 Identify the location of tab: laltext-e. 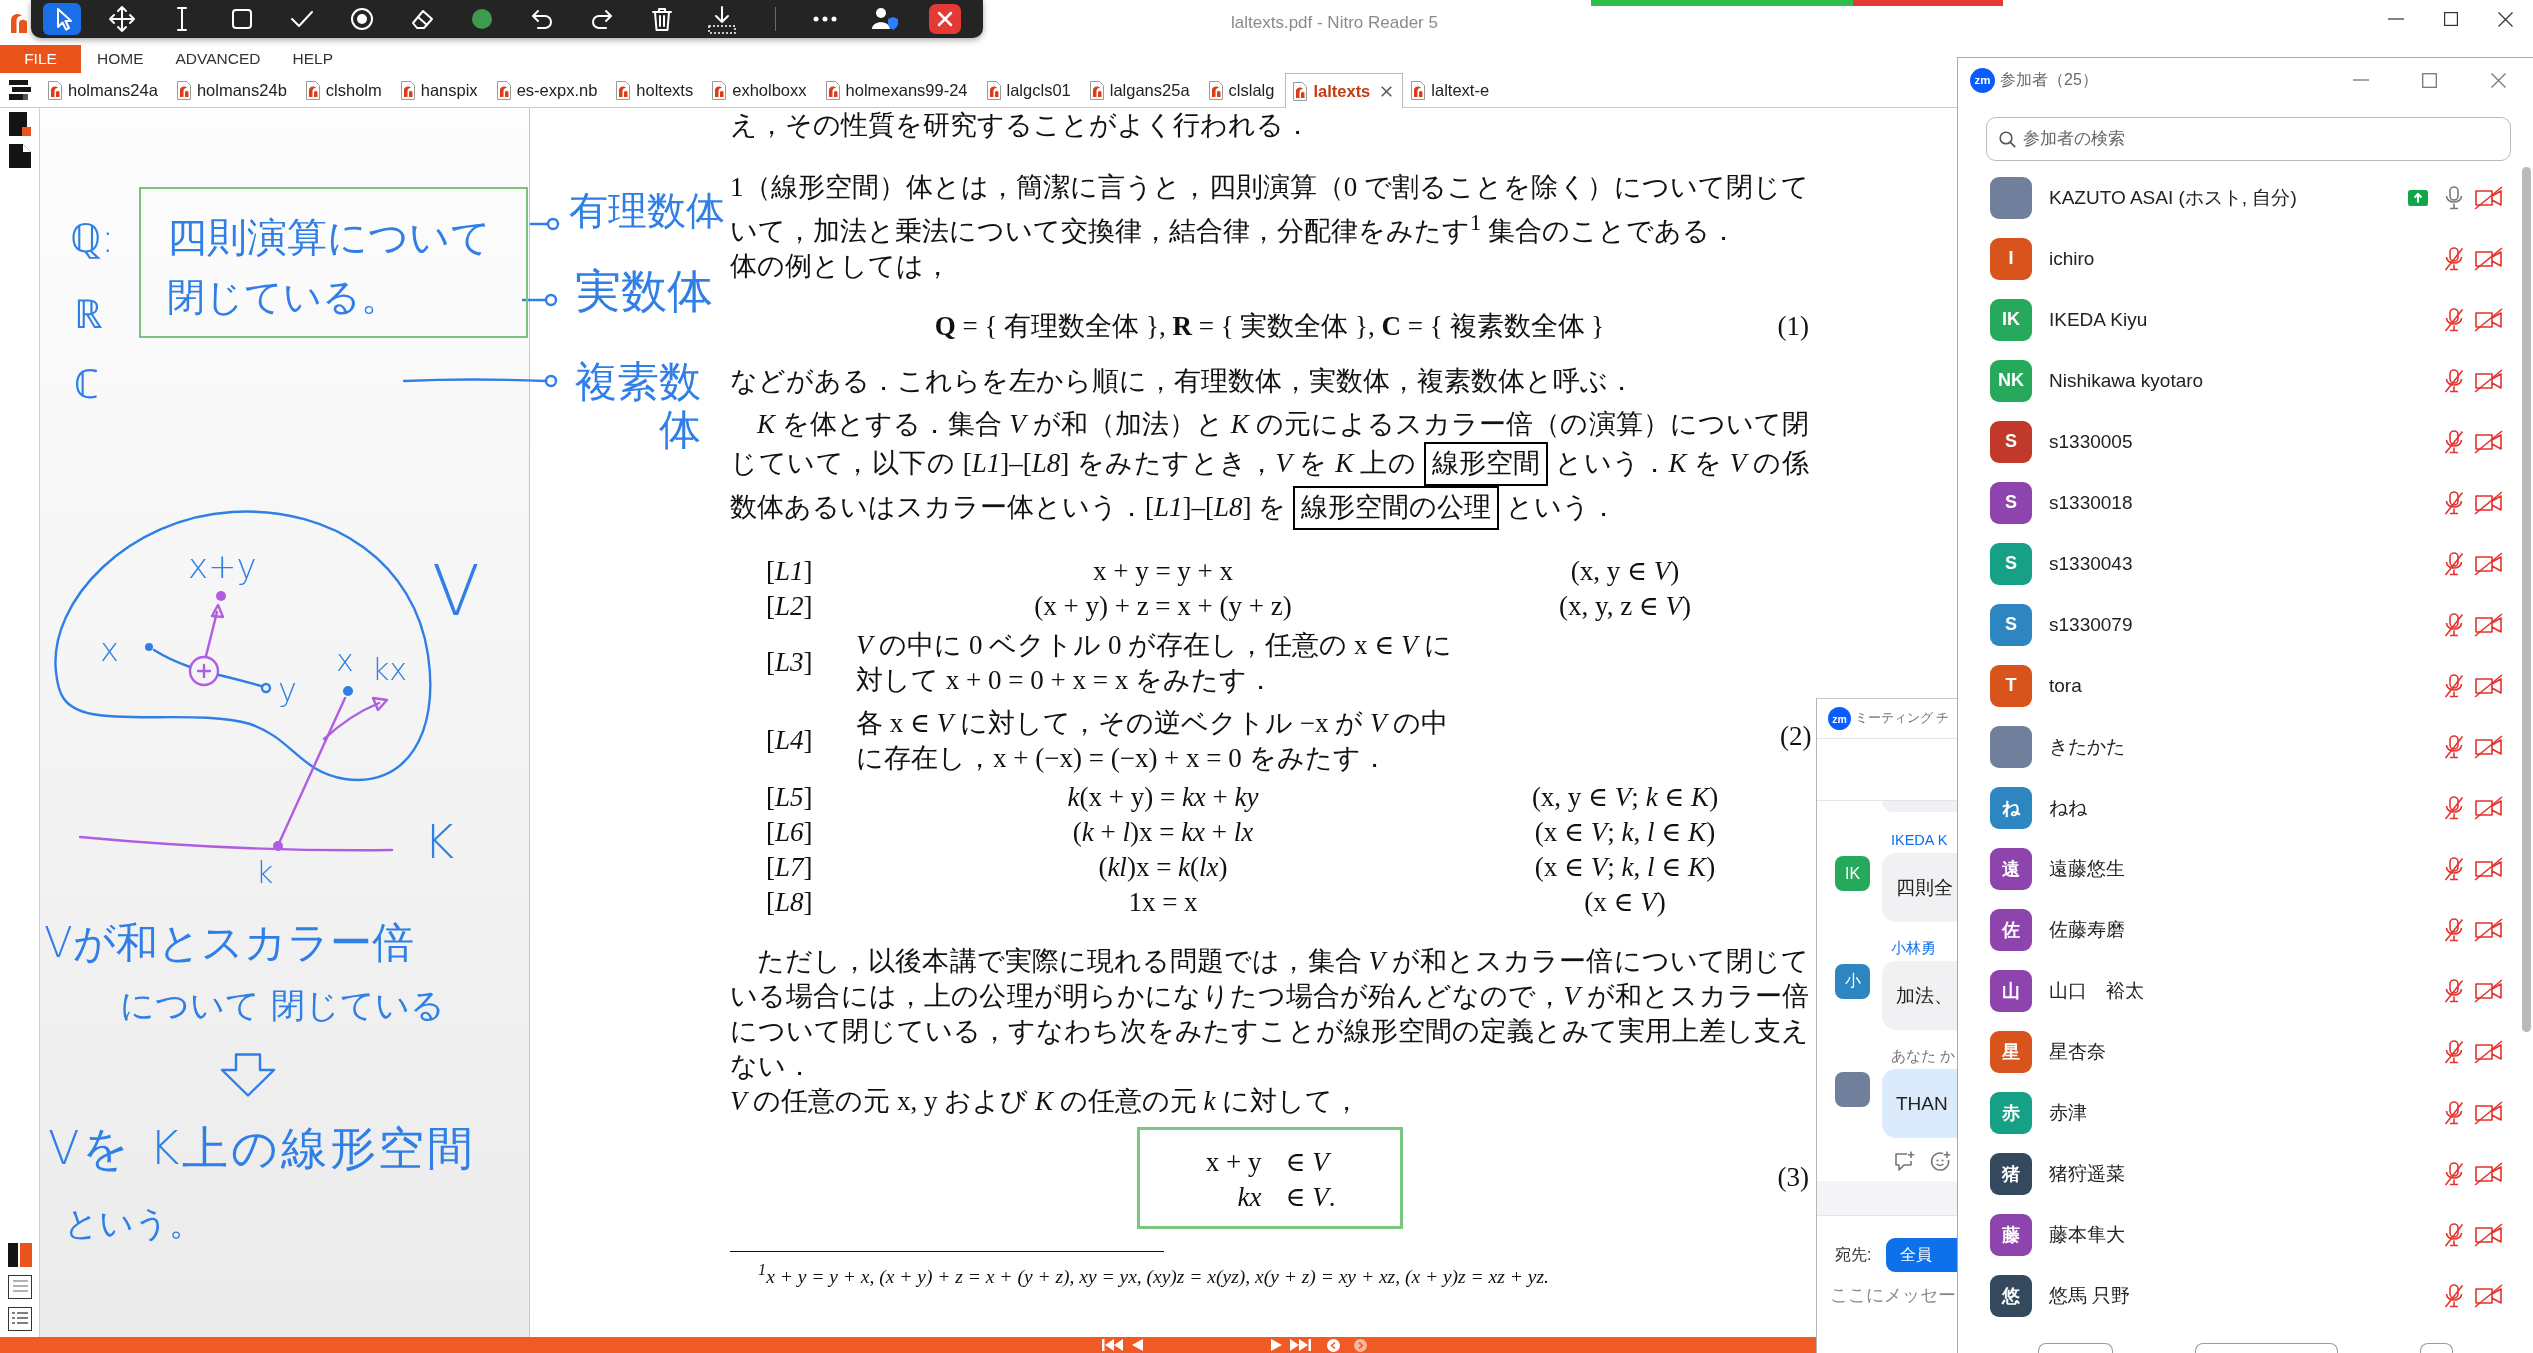
(1452, 90).